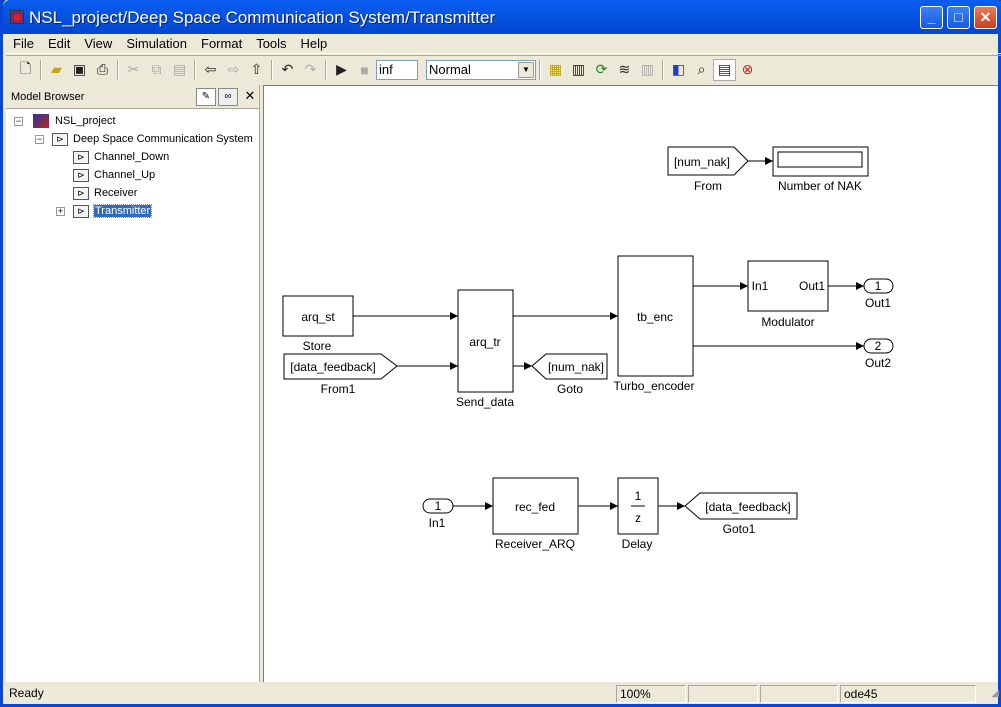  What do you see at coordinates (317, 346) in the screenshot?
I see `store-label: Store` at bounding box center [317, 346].